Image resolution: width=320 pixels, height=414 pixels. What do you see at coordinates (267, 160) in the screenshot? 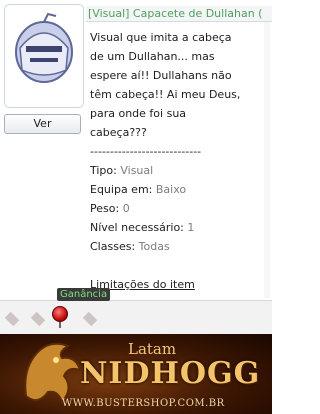
I see `scrollbar` at bounding box center [267, 160].